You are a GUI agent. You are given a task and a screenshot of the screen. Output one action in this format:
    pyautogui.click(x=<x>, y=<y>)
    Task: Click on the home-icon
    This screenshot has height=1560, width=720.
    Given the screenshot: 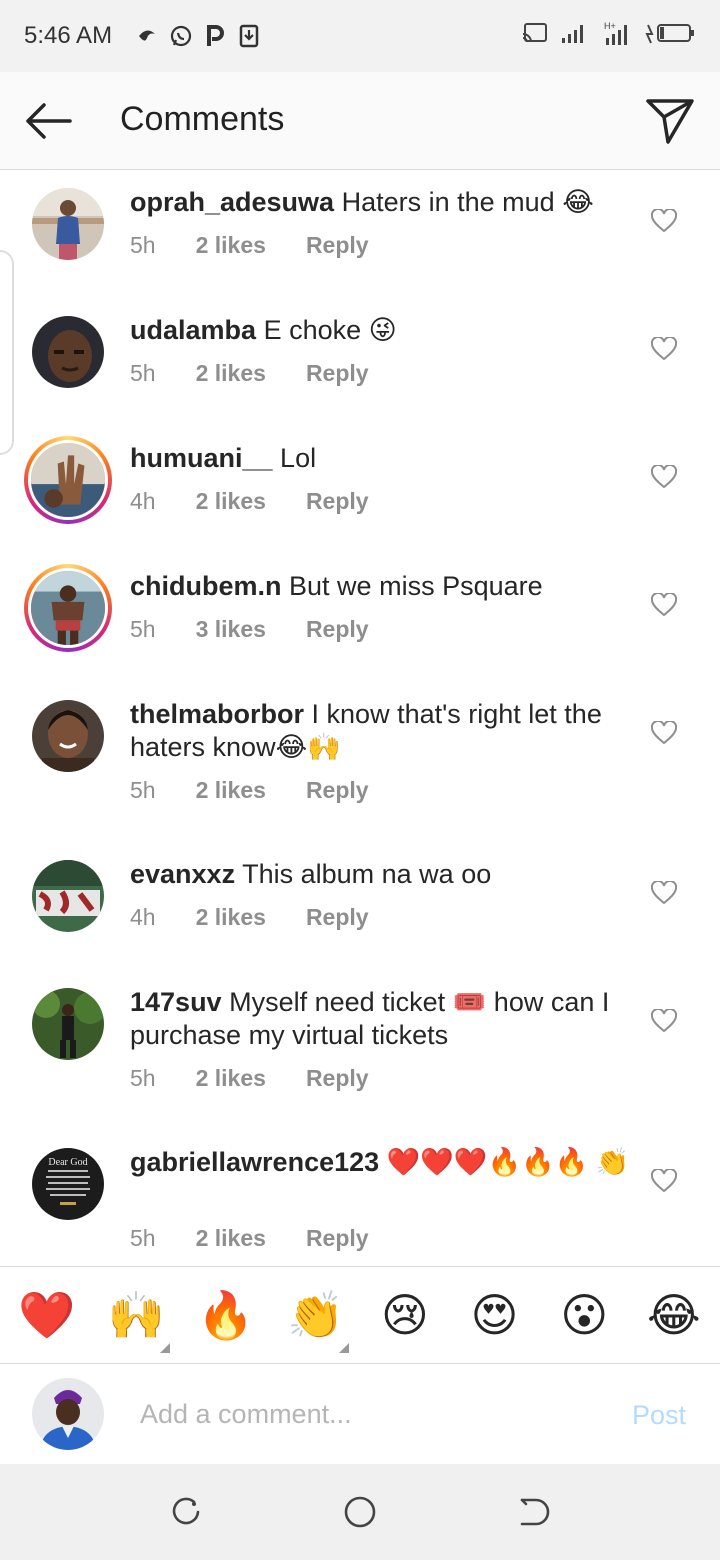 What is the action you would take?
    pyautogui.click(x=360, y=1514)
    